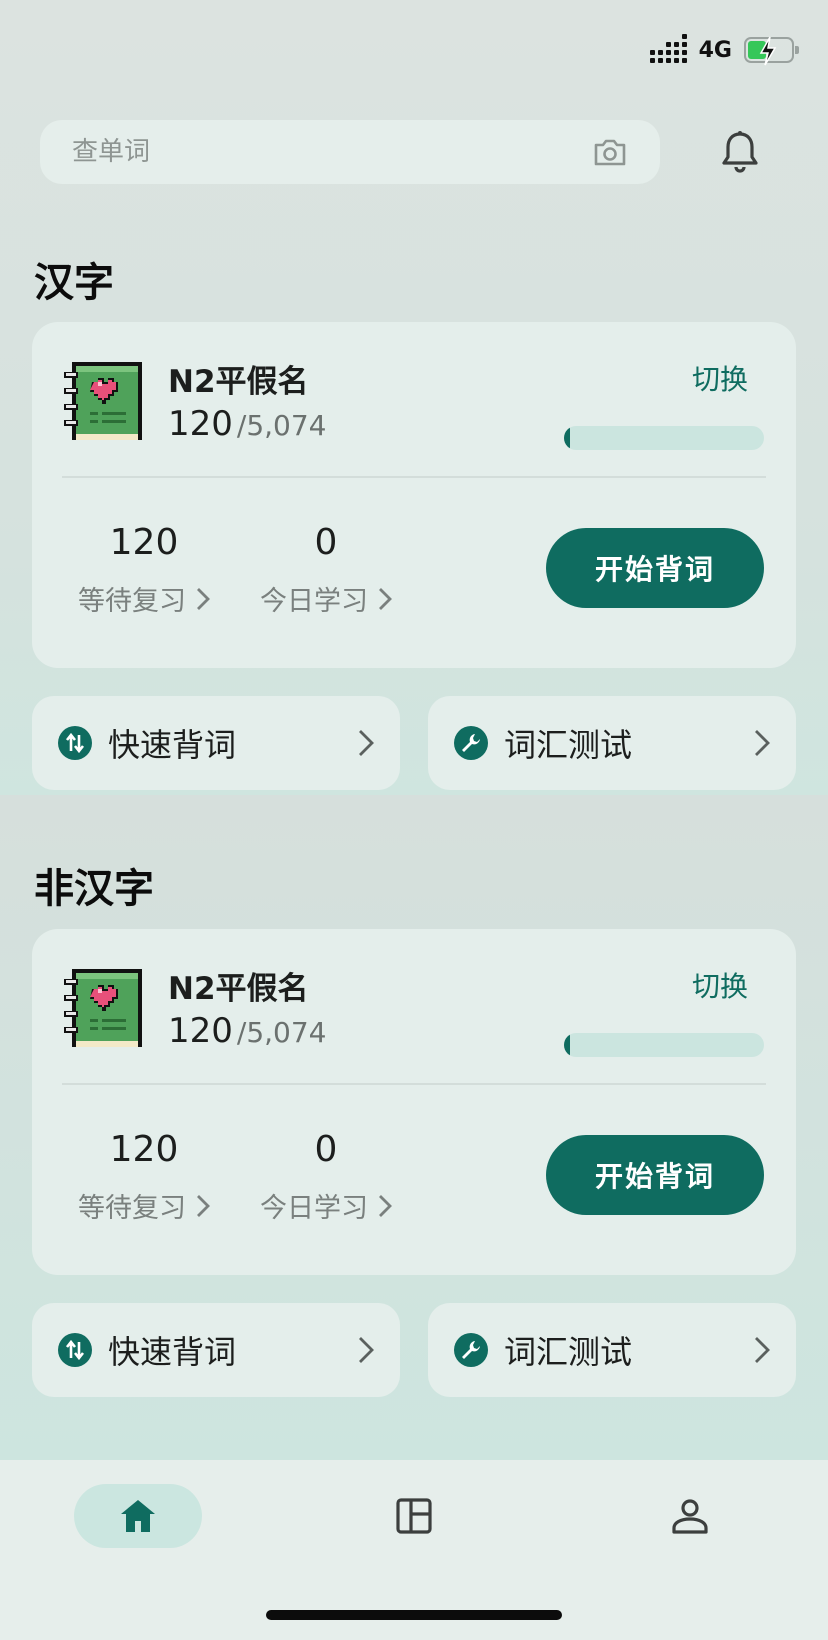 The width and height of the screenshot is (828, 1640). I want to click on home-indicator, so click(414, 1615).